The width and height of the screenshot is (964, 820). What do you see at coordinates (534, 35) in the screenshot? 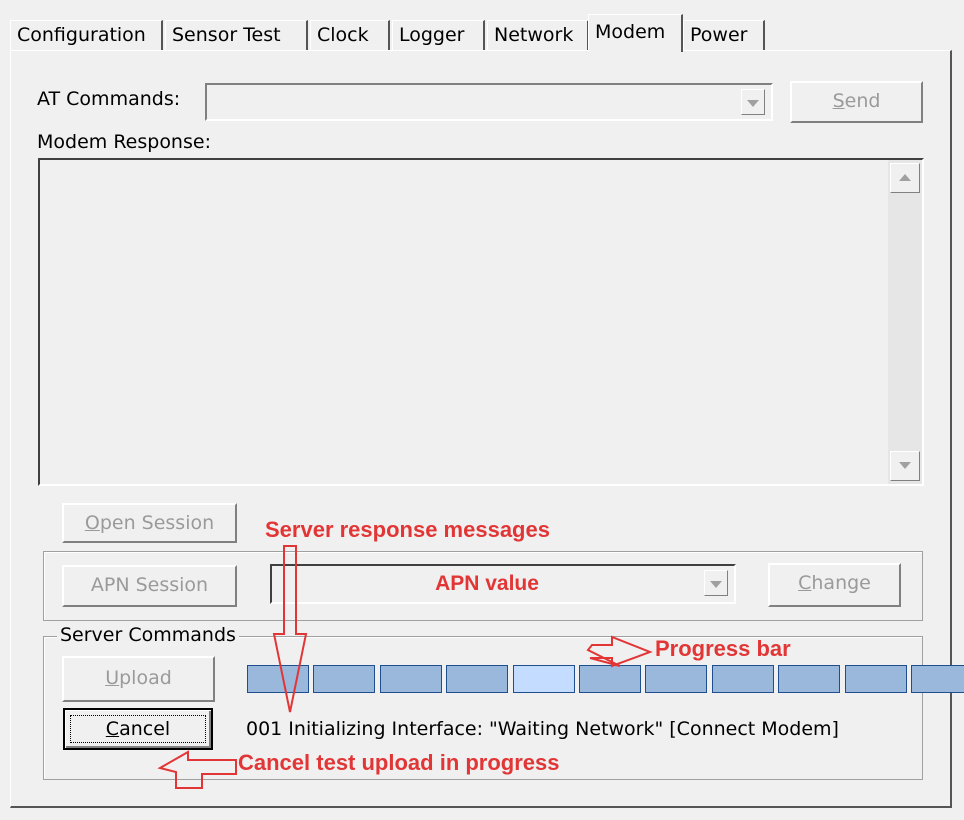
I see `tab-label: Network` at bounding box center [534, 35].